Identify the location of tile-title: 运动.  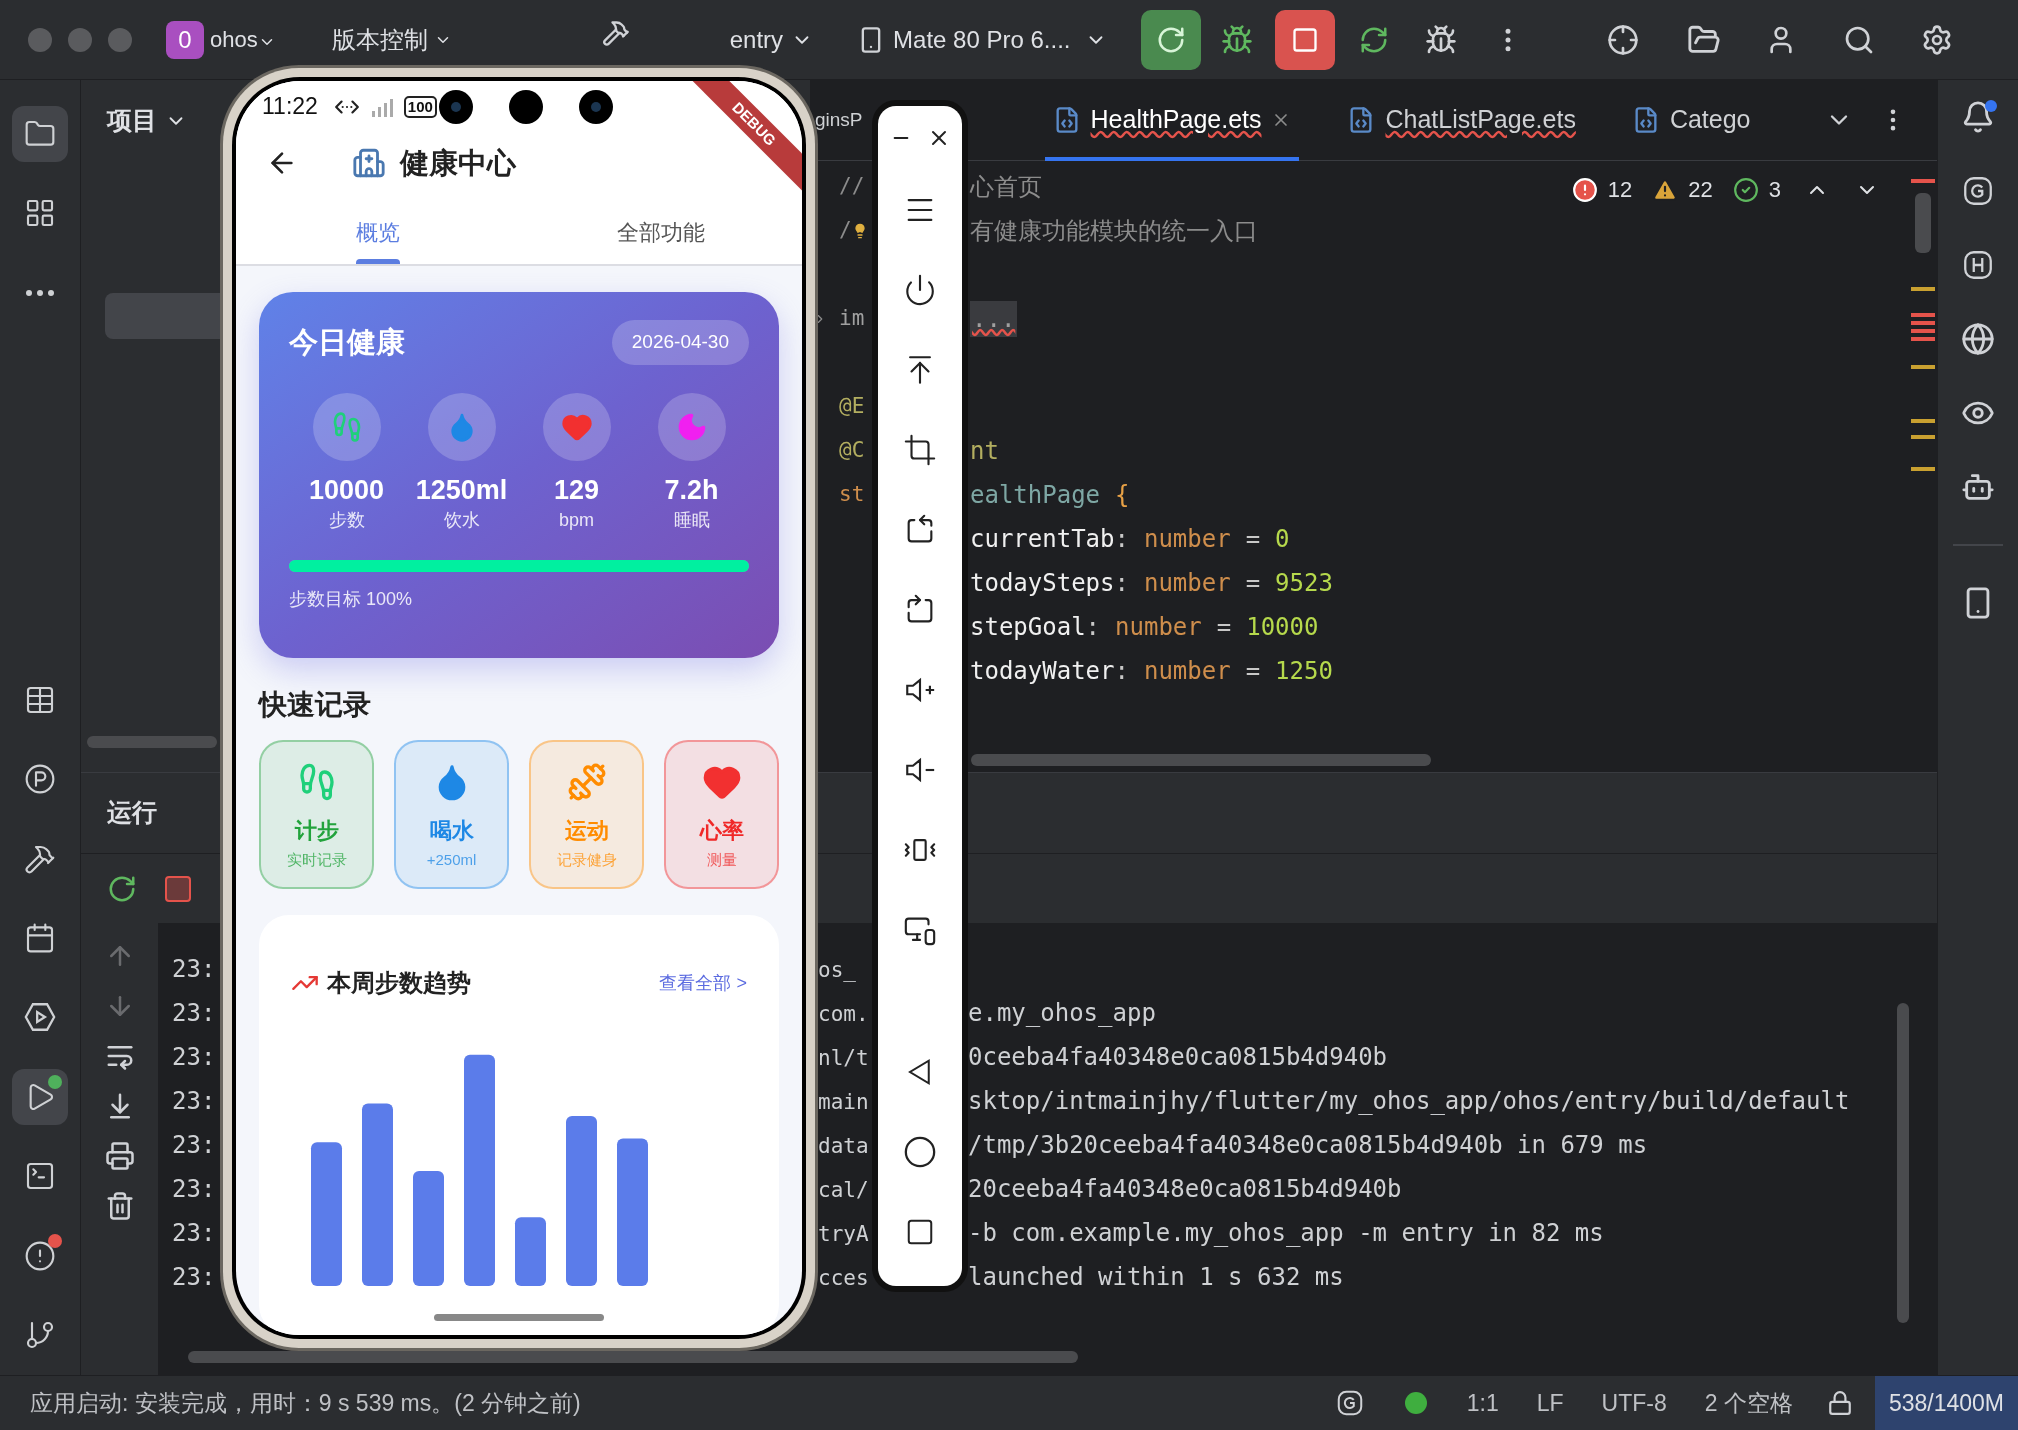
(586, 831).